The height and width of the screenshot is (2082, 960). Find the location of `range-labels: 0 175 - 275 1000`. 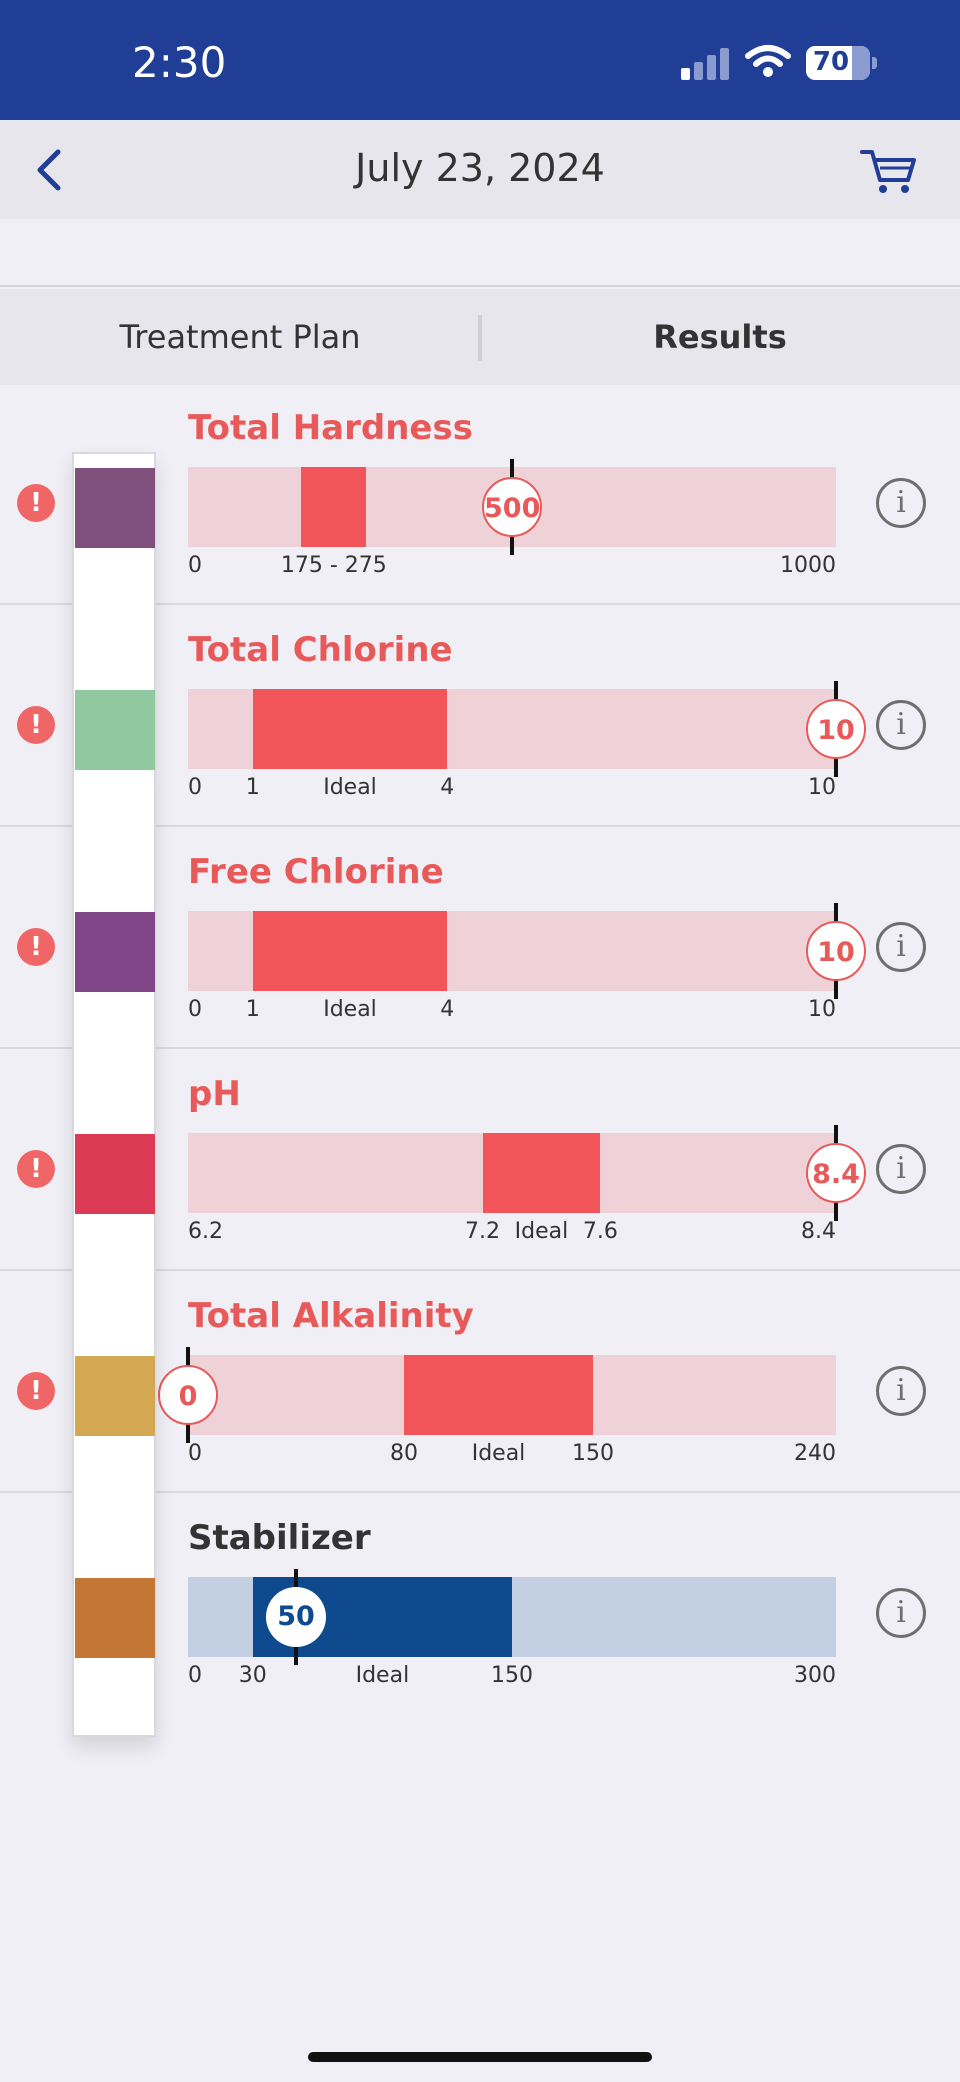

range-labels: 0 175 - 275 1000 is located at coordinates (512, 568).